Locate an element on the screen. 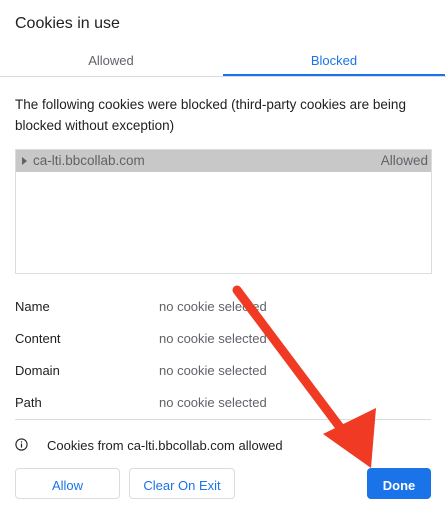  tab-blocked: Blocked is located at coordinates (334, 61).